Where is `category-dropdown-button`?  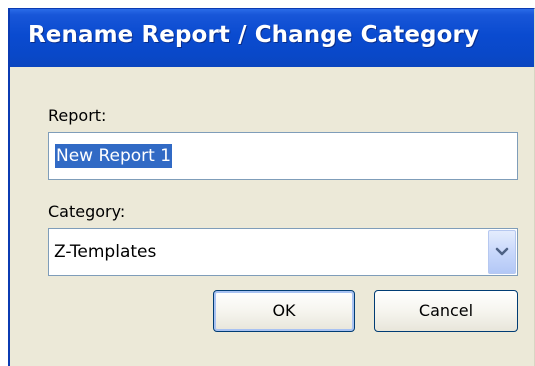 category-dropdown-button is located at coordinates (502, 252).